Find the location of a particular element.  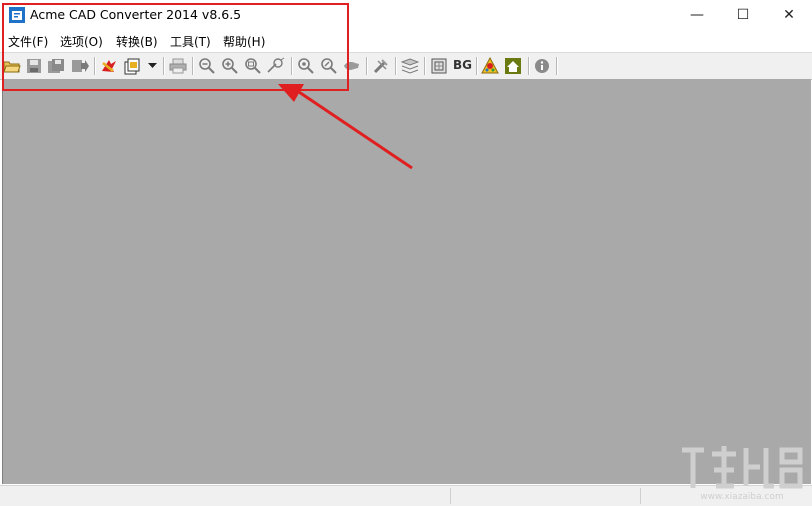

watermark-logo-icon: www.xiazaiba.com is located at coordinates (742, 474).